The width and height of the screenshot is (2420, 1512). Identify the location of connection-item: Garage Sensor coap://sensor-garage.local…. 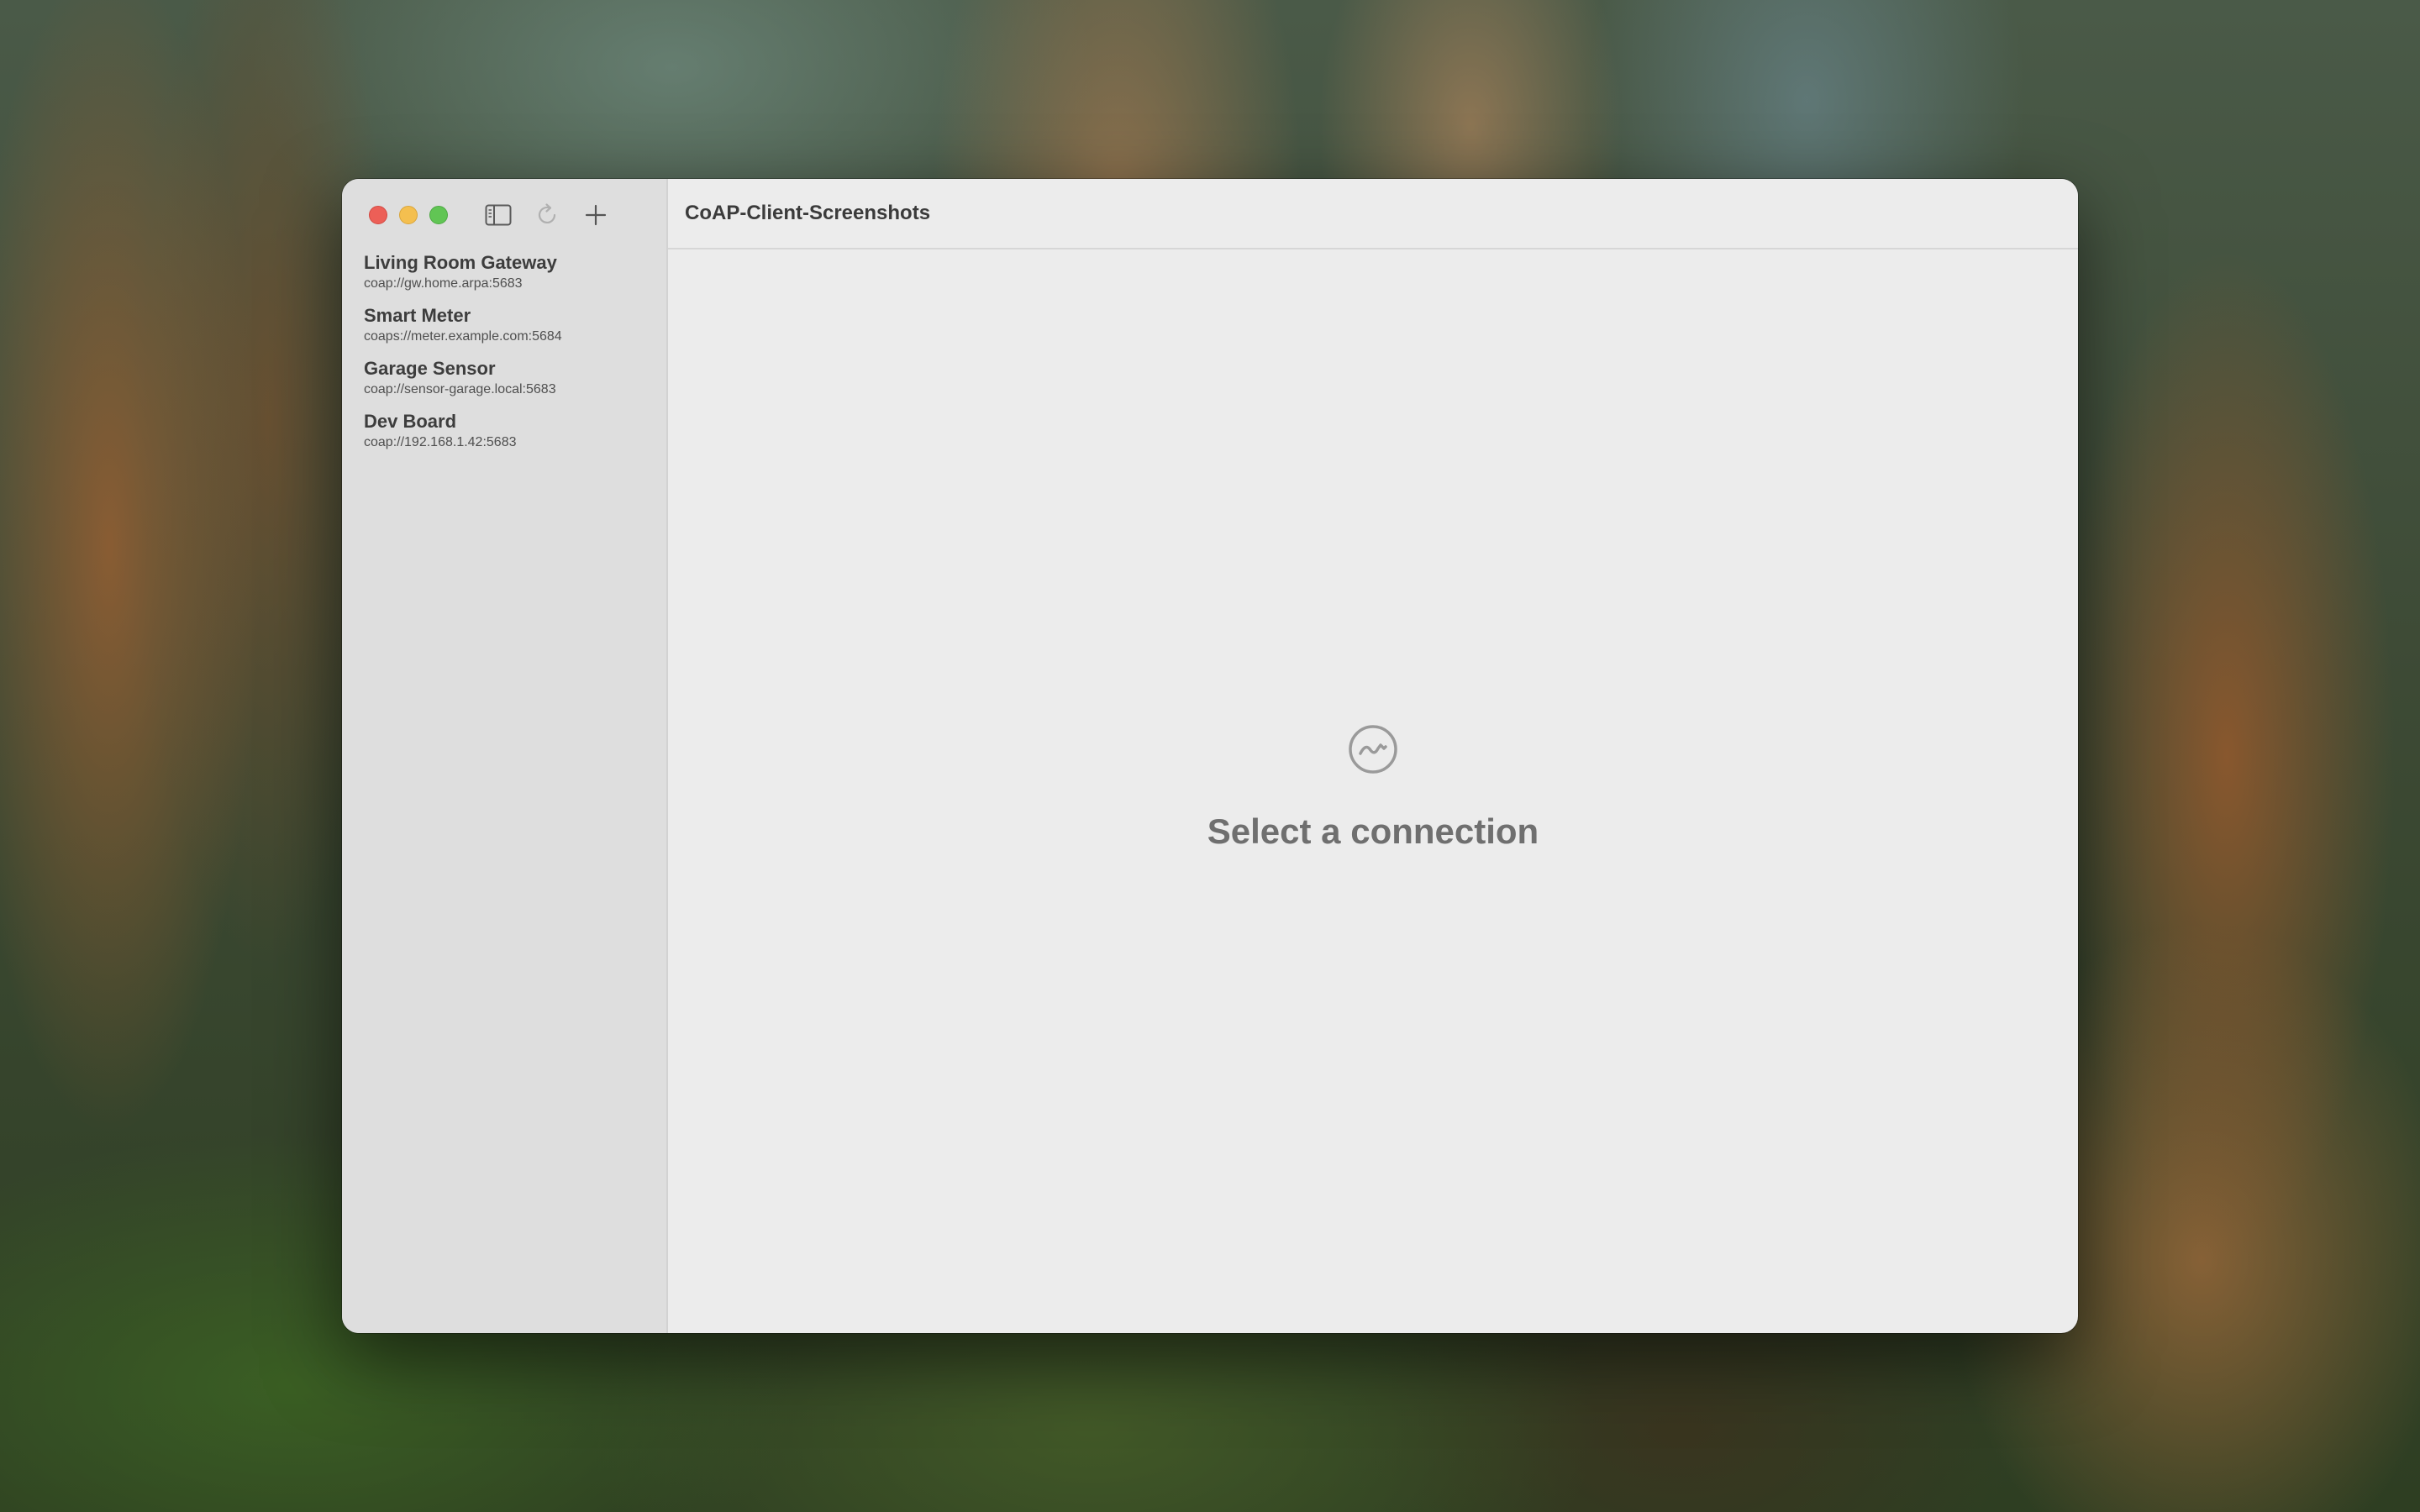
(504, 383).